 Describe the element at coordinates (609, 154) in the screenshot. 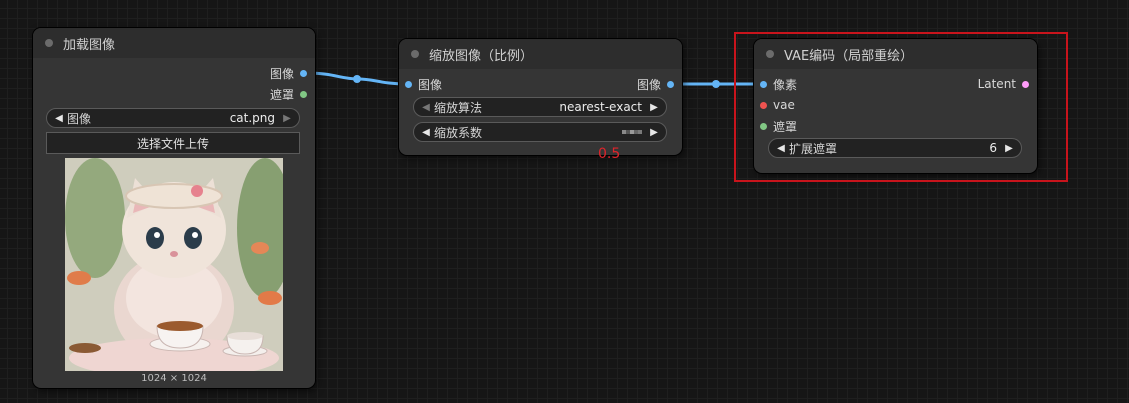

I see `scale-factor-annotation: 0.5` at that location.